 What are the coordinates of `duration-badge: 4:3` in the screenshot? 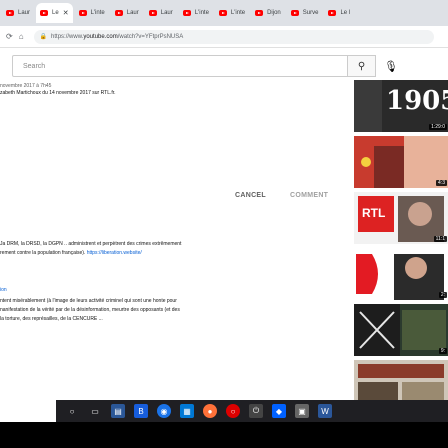 It's located at (441, 183).